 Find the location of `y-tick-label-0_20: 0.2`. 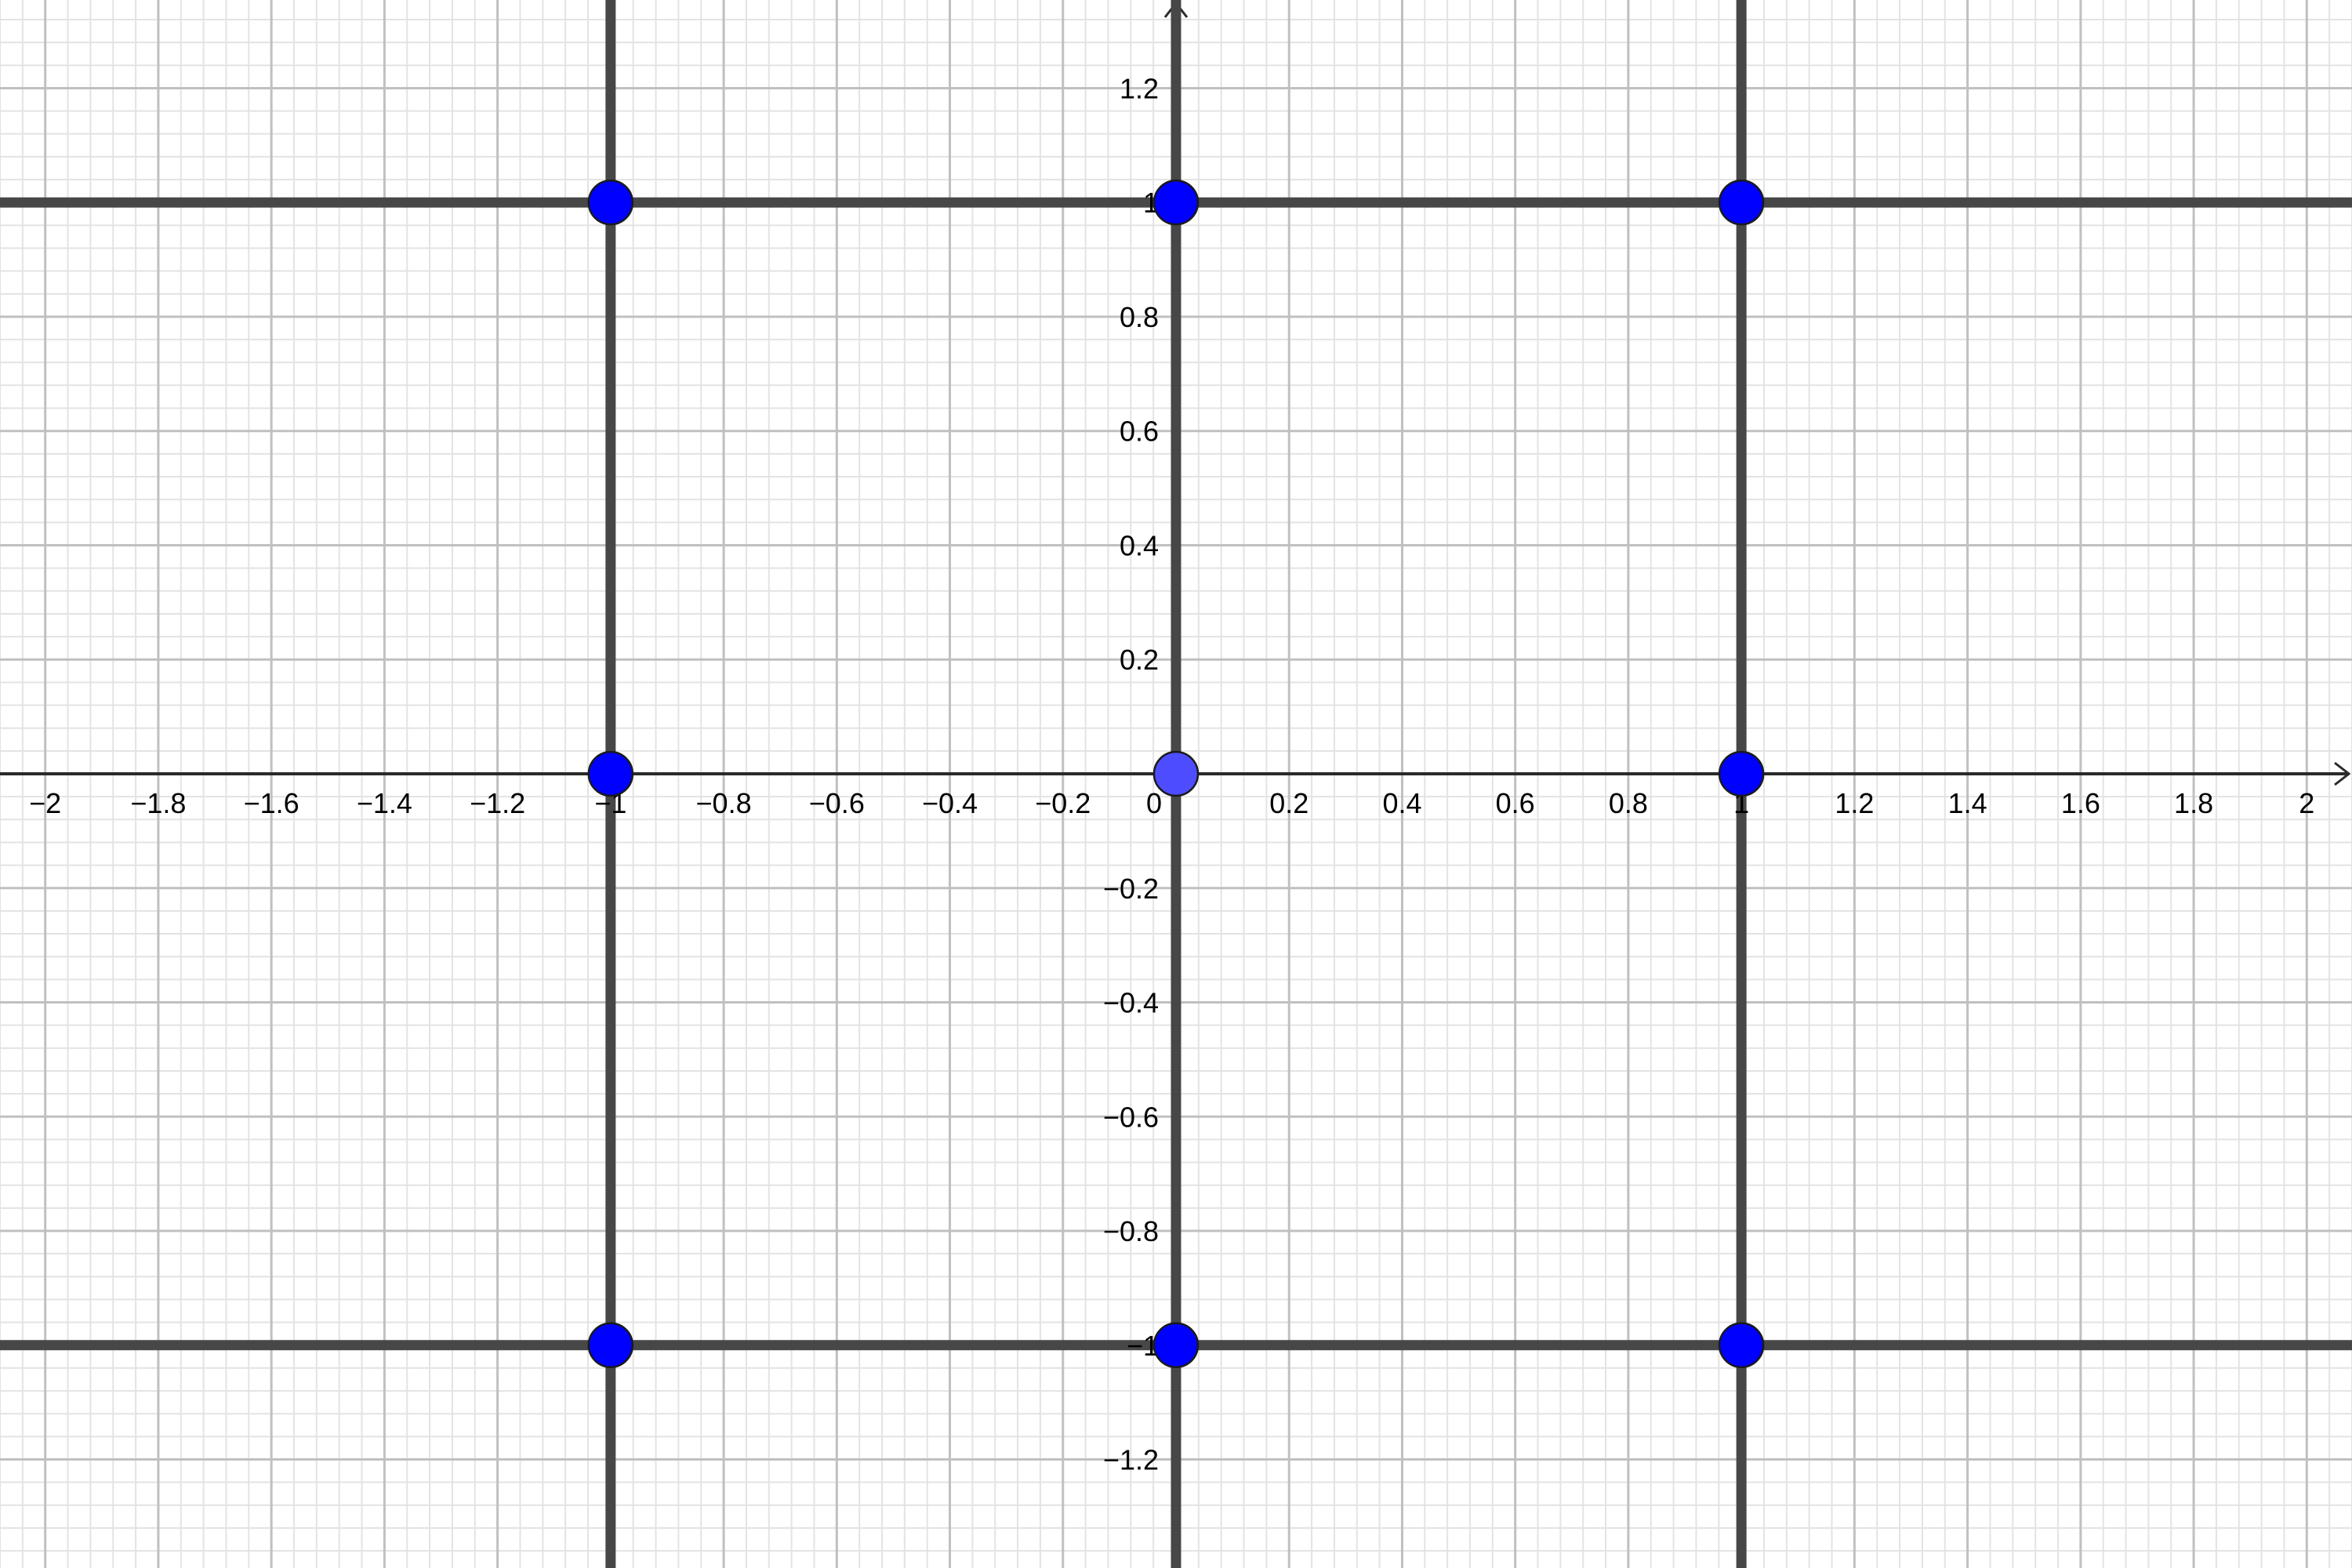

y-tick-label-0_20: 0.2 is located at coordinates (1139, 660).